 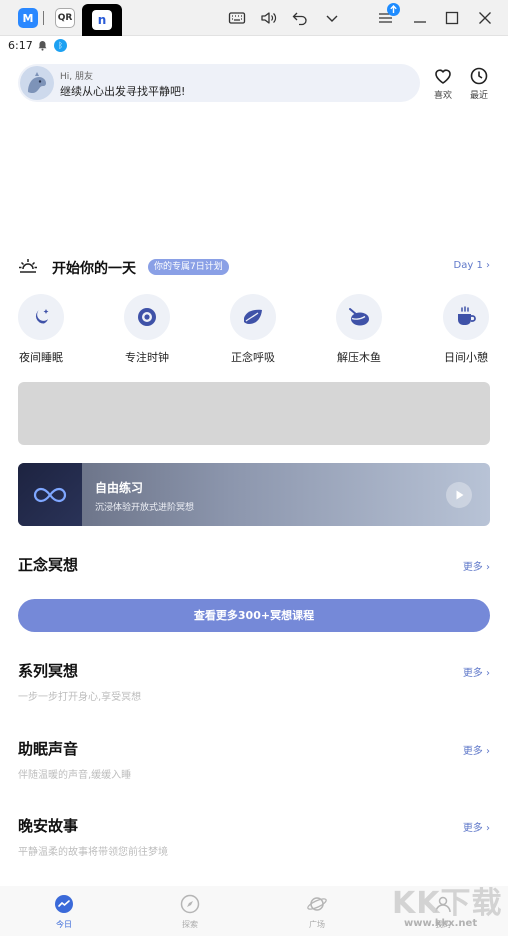 What do you see at coordinates (28, 18) in the screenshot?
I see `app-tab-mumu: M` at bounding box center [28, 18].